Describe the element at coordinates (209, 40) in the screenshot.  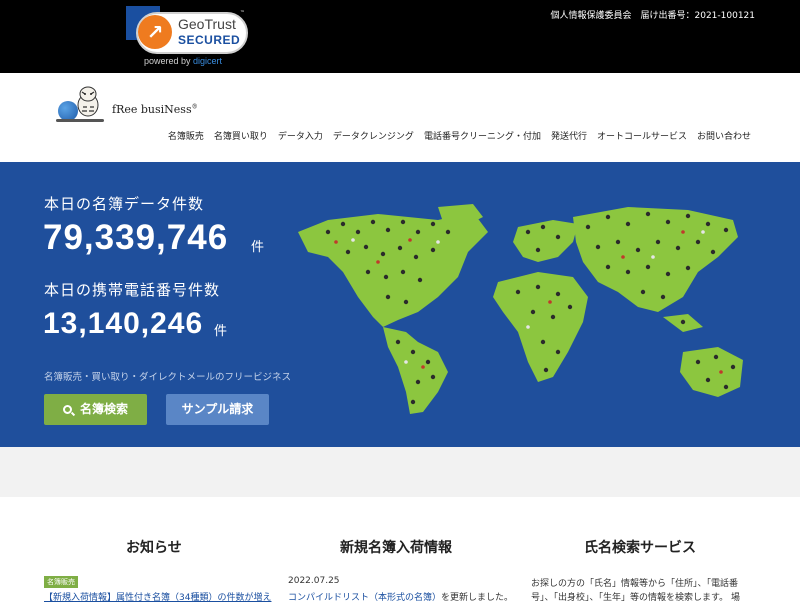
I see `seal-status: SECURED` at that location.